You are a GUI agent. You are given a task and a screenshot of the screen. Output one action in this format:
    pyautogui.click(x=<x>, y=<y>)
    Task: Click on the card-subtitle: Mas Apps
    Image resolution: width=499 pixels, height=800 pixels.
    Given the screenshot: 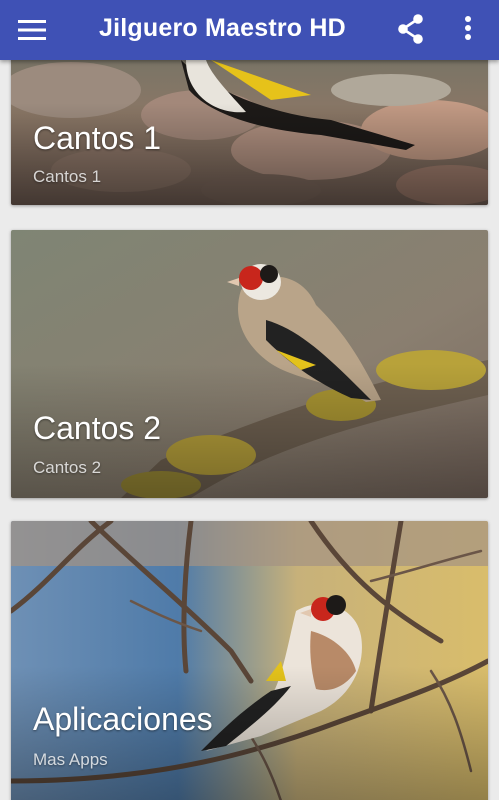 What is the action you would take?
    pyautogui.click(x=70, y=759)
    